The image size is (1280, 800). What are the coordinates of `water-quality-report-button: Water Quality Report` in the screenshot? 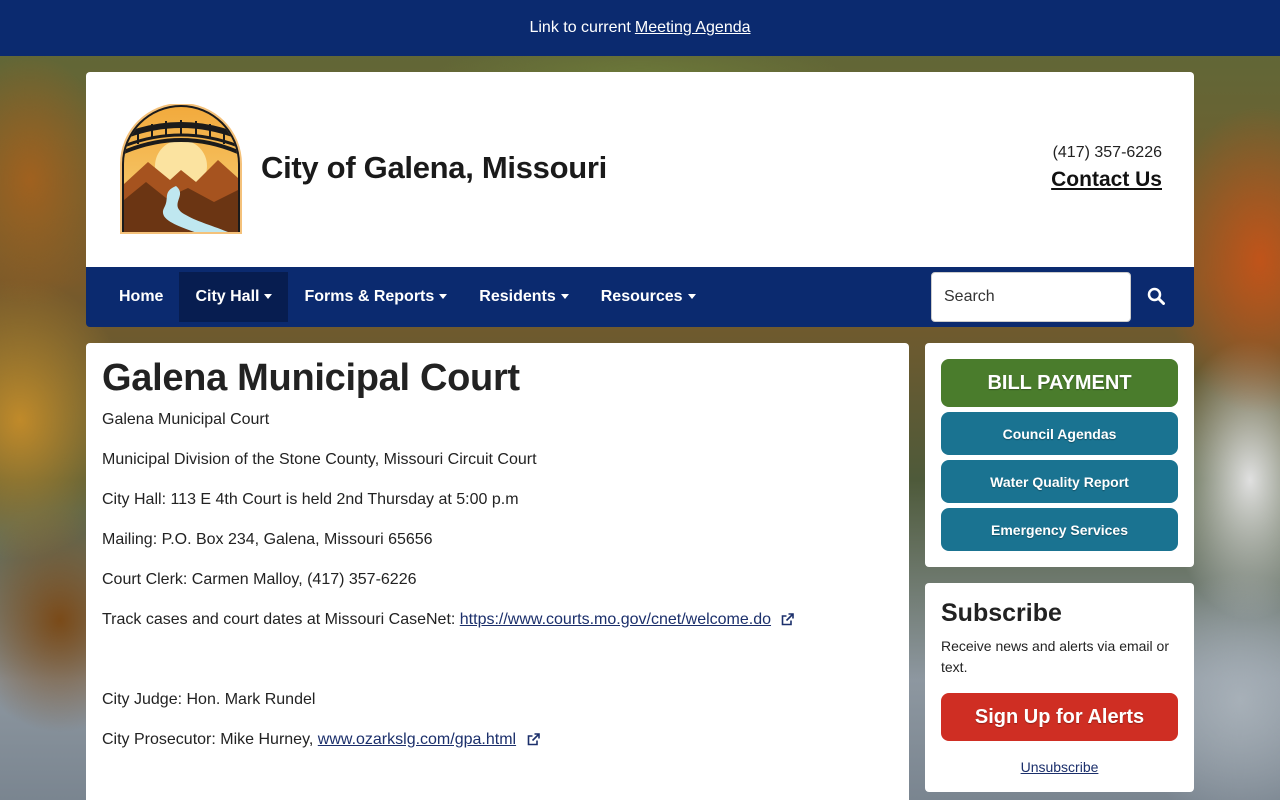 It's located at (1059, 481).